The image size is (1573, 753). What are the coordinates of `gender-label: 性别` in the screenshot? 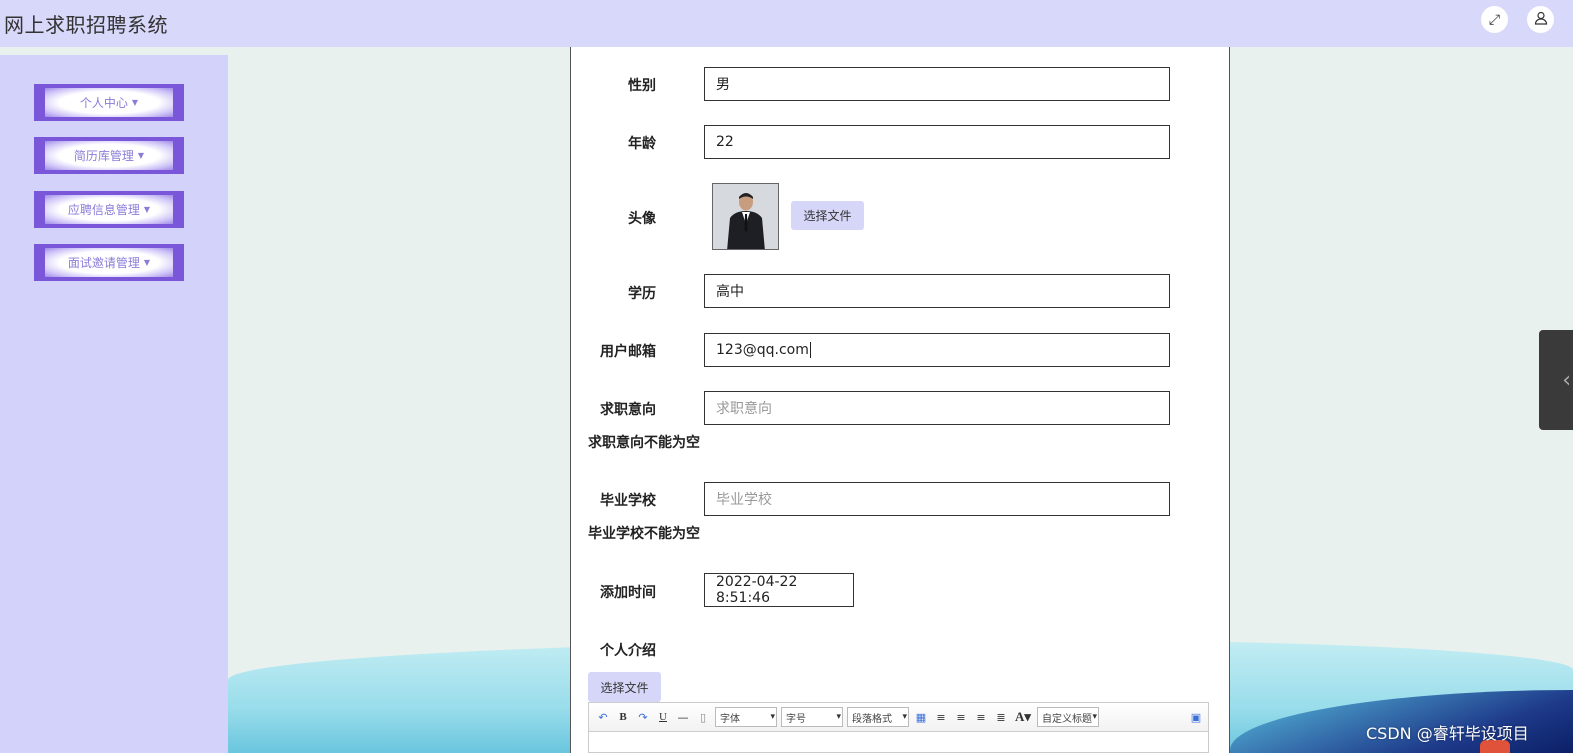 It's located at (642, 86).